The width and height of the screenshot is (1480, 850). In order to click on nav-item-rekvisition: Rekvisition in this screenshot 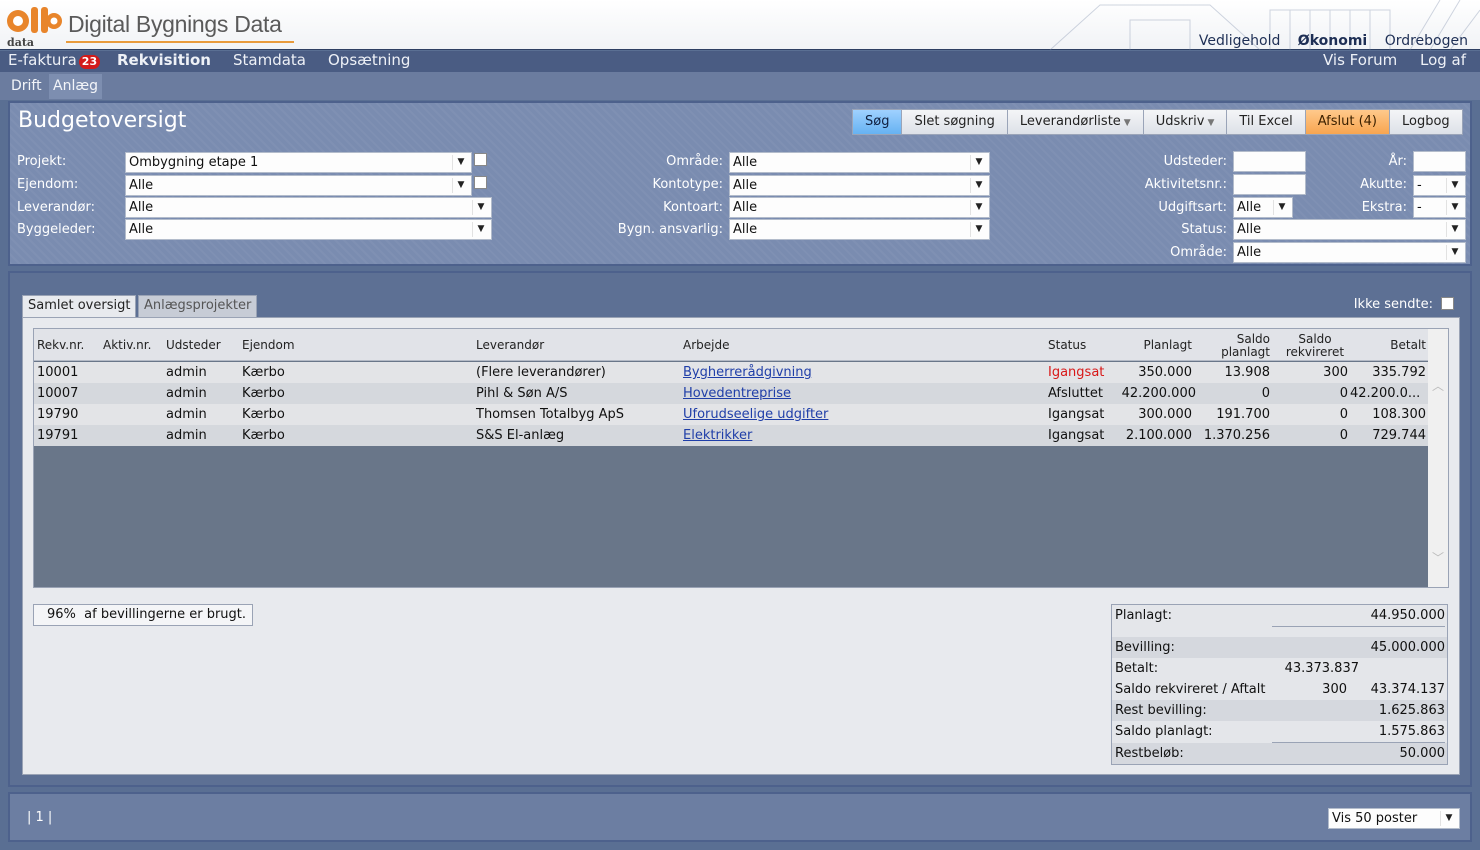, I will do `click(164, 60)`.